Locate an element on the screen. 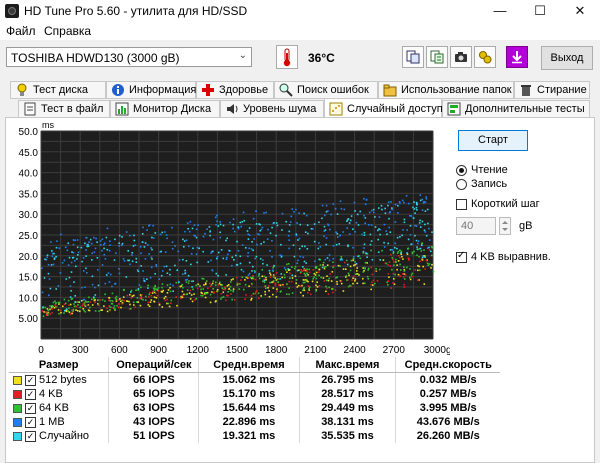  tab-disk-monitor: Монитор Диска is located at coordinates (165, 109).